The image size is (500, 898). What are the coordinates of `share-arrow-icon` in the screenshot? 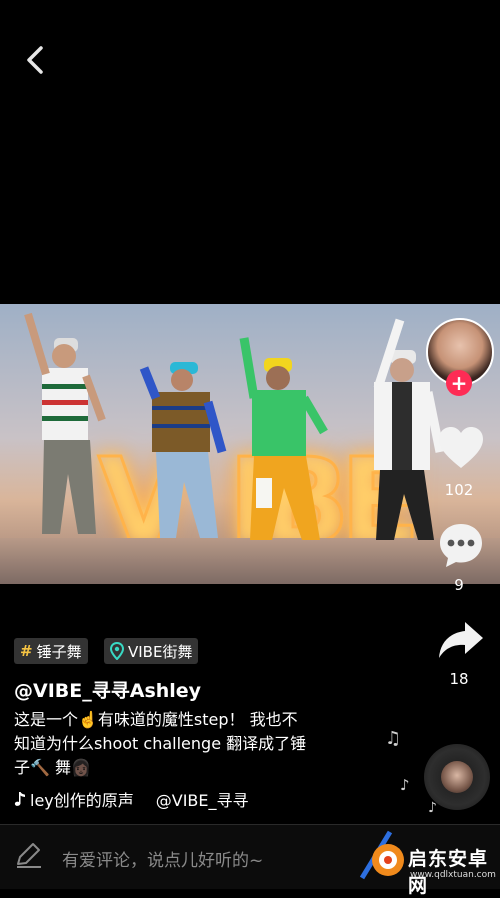 It's located at (461, 640).